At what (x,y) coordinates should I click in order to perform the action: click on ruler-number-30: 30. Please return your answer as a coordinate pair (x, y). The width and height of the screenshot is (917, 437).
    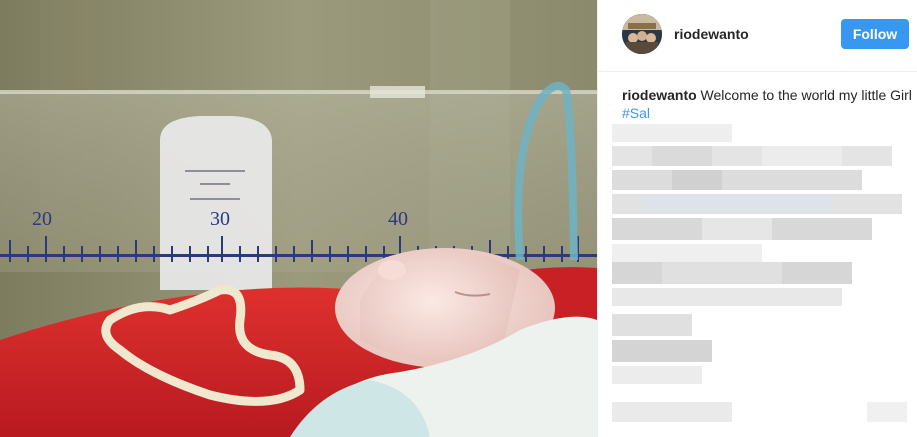
    Looking at the image, I should click on (220, 219).